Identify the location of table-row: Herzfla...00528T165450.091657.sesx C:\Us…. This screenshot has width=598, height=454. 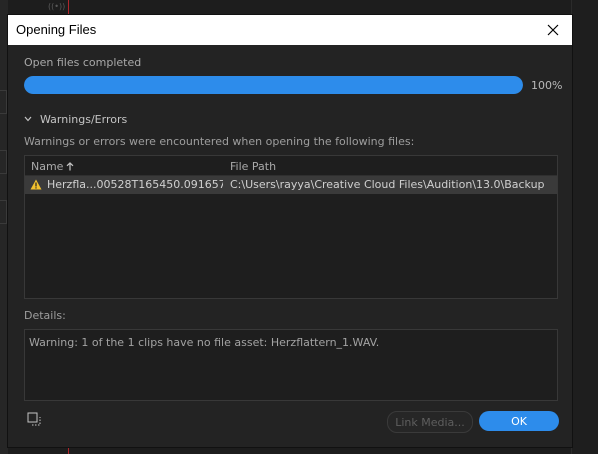
(291, 185).